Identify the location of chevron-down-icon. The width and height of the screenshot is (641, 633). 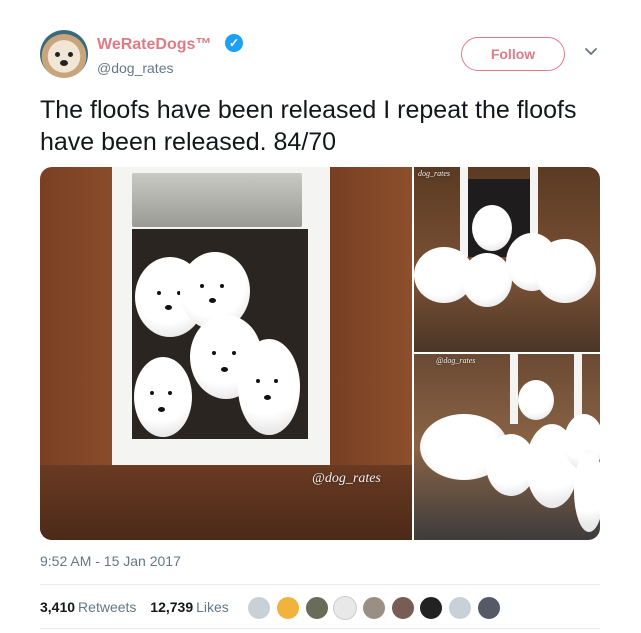
(591, 52).